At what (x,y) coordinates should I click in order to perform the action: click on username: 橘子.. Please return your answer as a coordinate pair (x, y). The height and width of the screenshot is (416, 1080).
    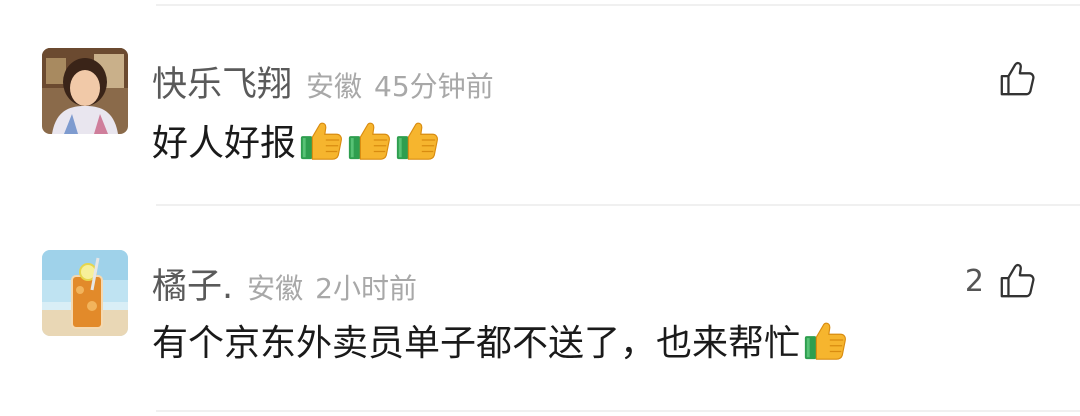
    Looking at the image, I should click on (192, 283).